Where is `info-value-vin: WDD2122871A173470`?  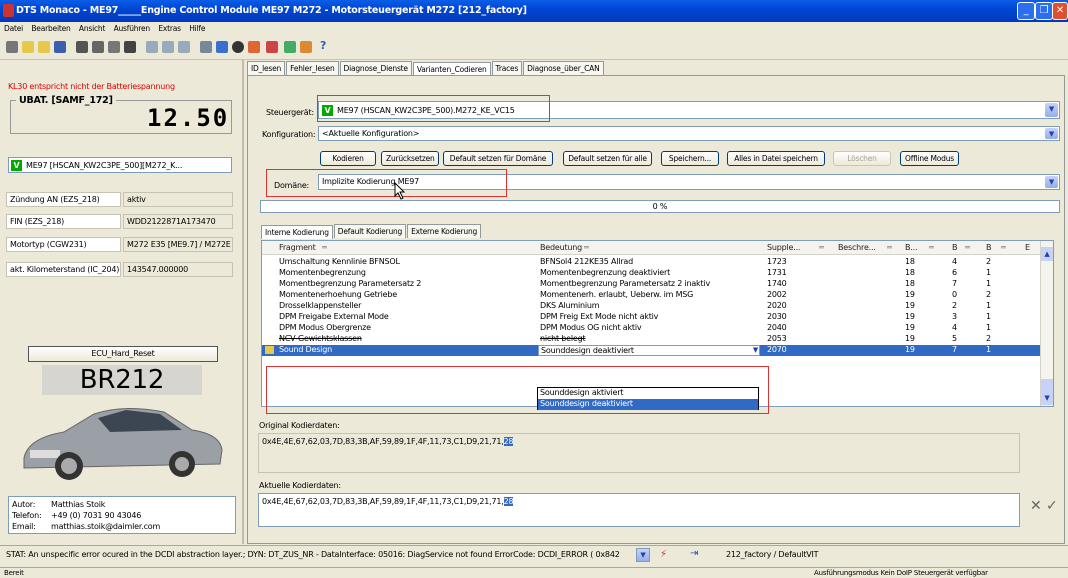 info-value-vin: WDD2122871A173470 is located at coordinates (178, 221).